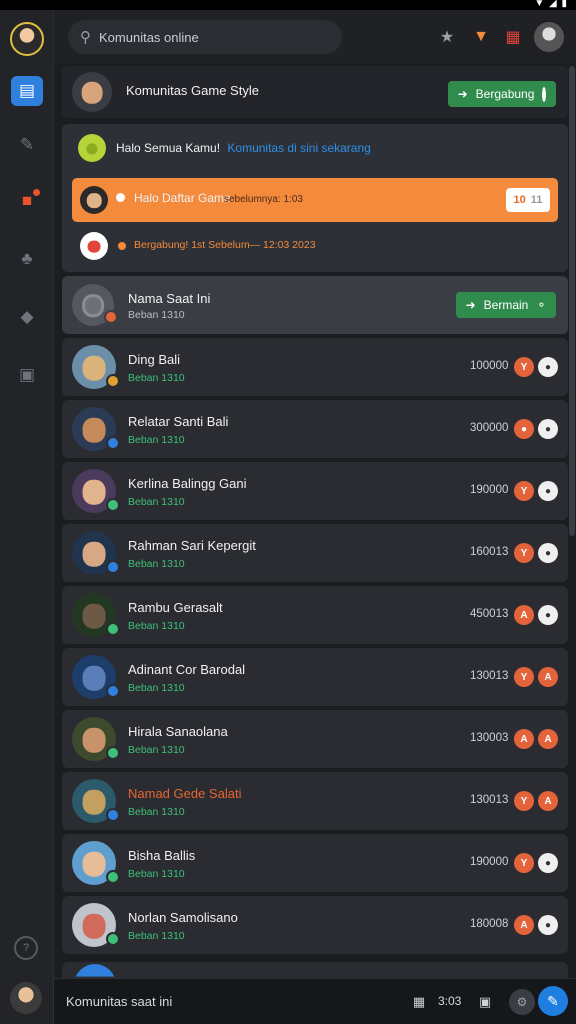 Image resolution: width=576 pixels, height=1024 pixels. What do you see at coordinates (92, 148) in the screenshot?
I see `community-logo` at bounding box center [92, 148].